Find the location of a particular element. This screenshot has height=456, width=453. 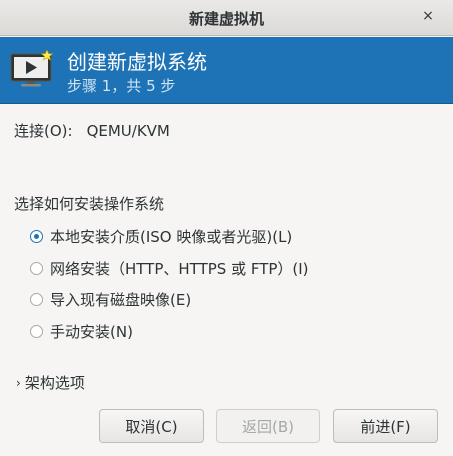

connection-value: QEMU/KVM is located at coordinates (128, 131).